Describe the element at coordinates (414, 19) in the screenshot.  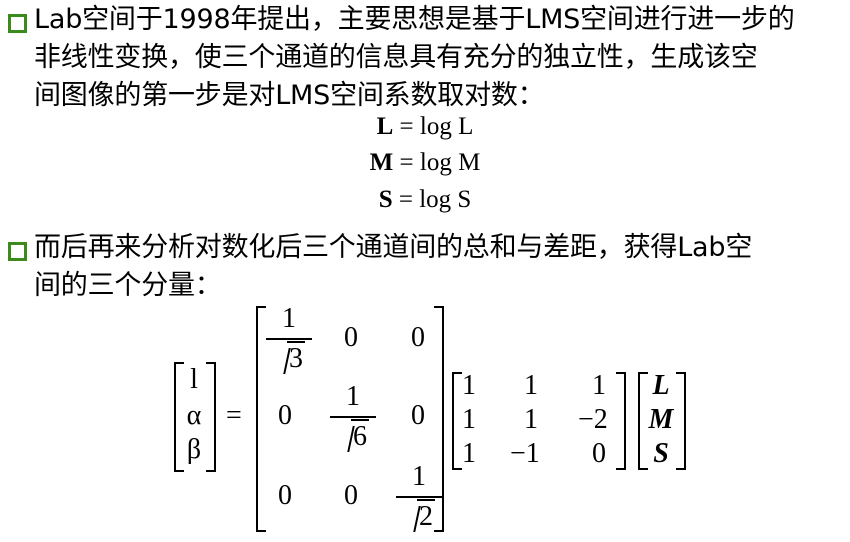
I see `paragraph1-line1: Lab空间于1998年提出，主要思想是基于LMS空间进行进一步的` at that location.